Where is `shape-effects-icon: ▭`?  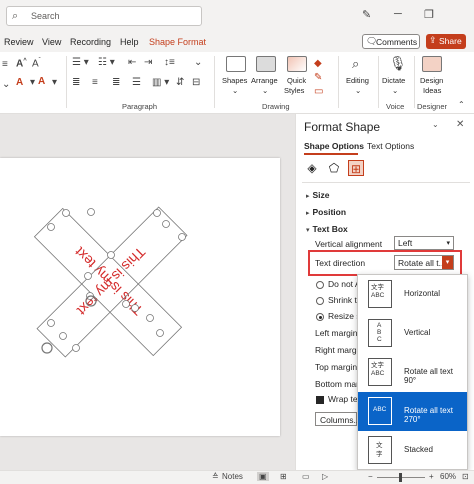 shape-effects-icon: ▭ is located at coordinates (318, 91).